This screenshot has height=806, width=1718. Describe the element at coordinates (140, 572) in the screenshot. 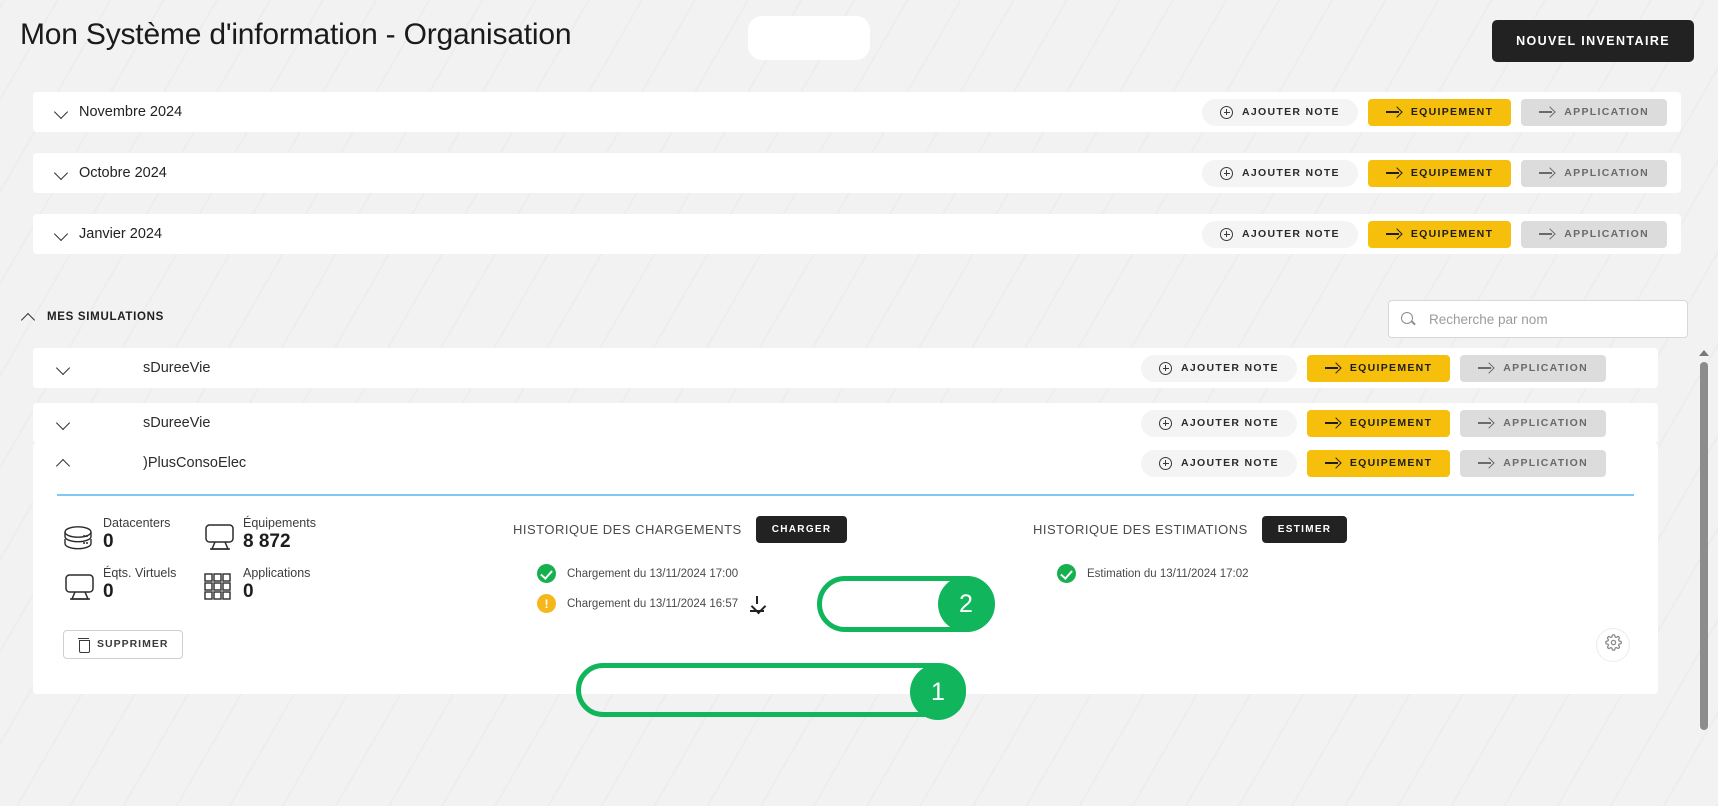

I see `stat-label: Éqts. Virtuels` at that location.